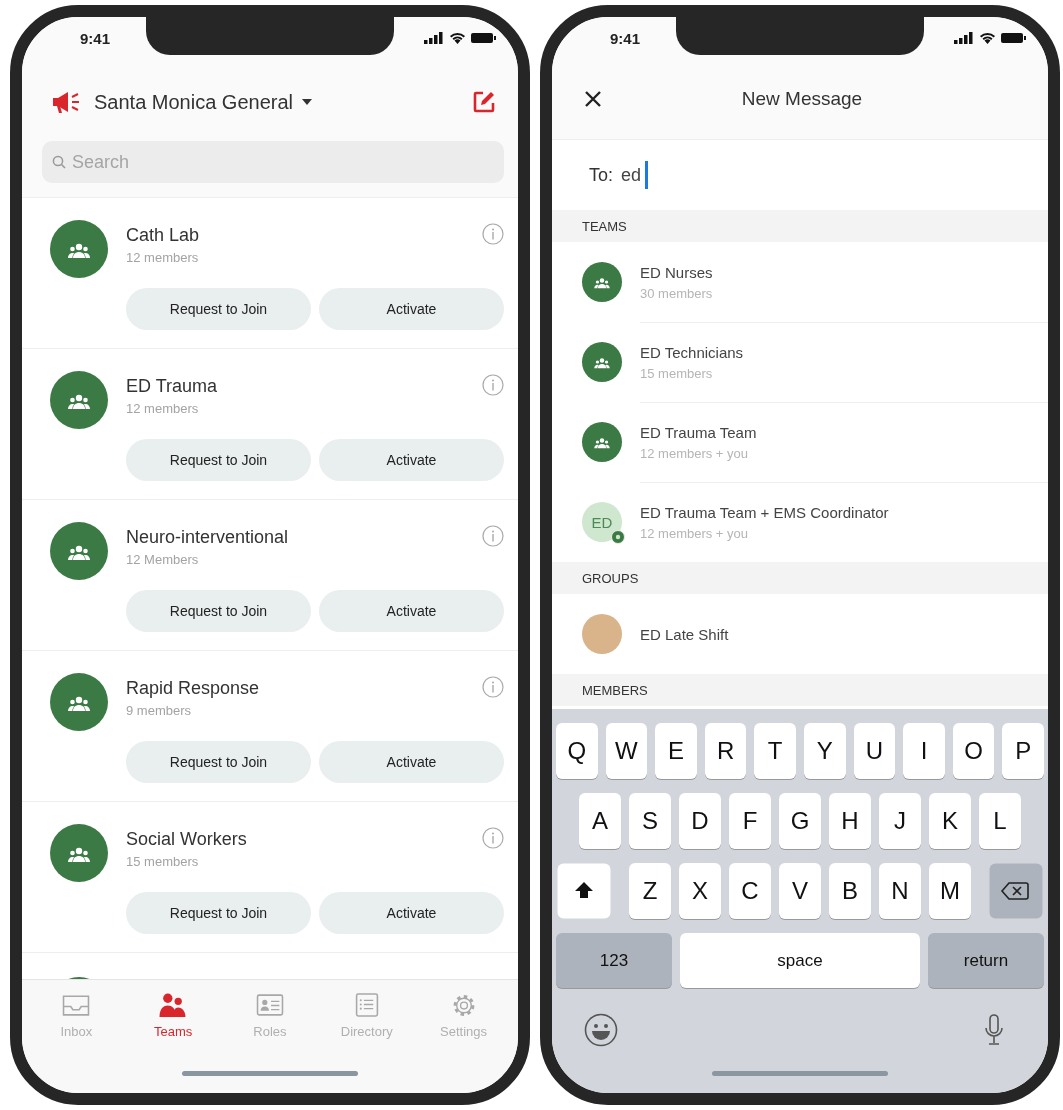  Describe the element at coordinates (700, 891) in the screenshot. I see `keyboard-key: X` at that location.